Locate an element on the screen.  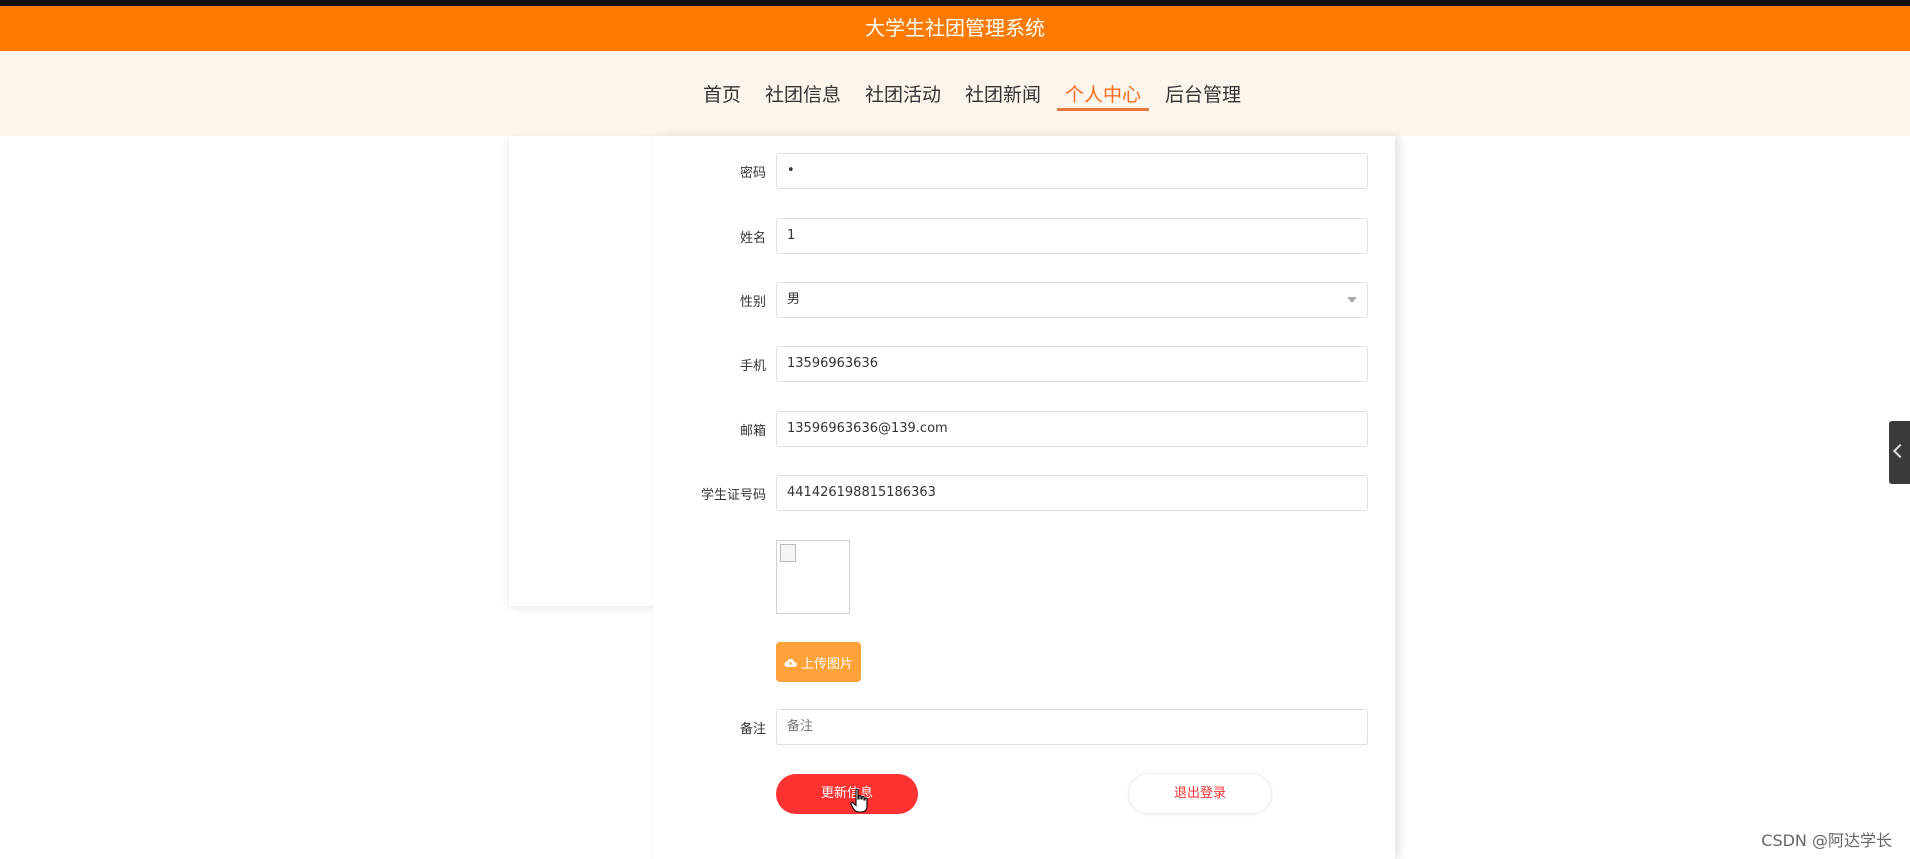
remark-label: 备注 is located at coordinates (752, 729).